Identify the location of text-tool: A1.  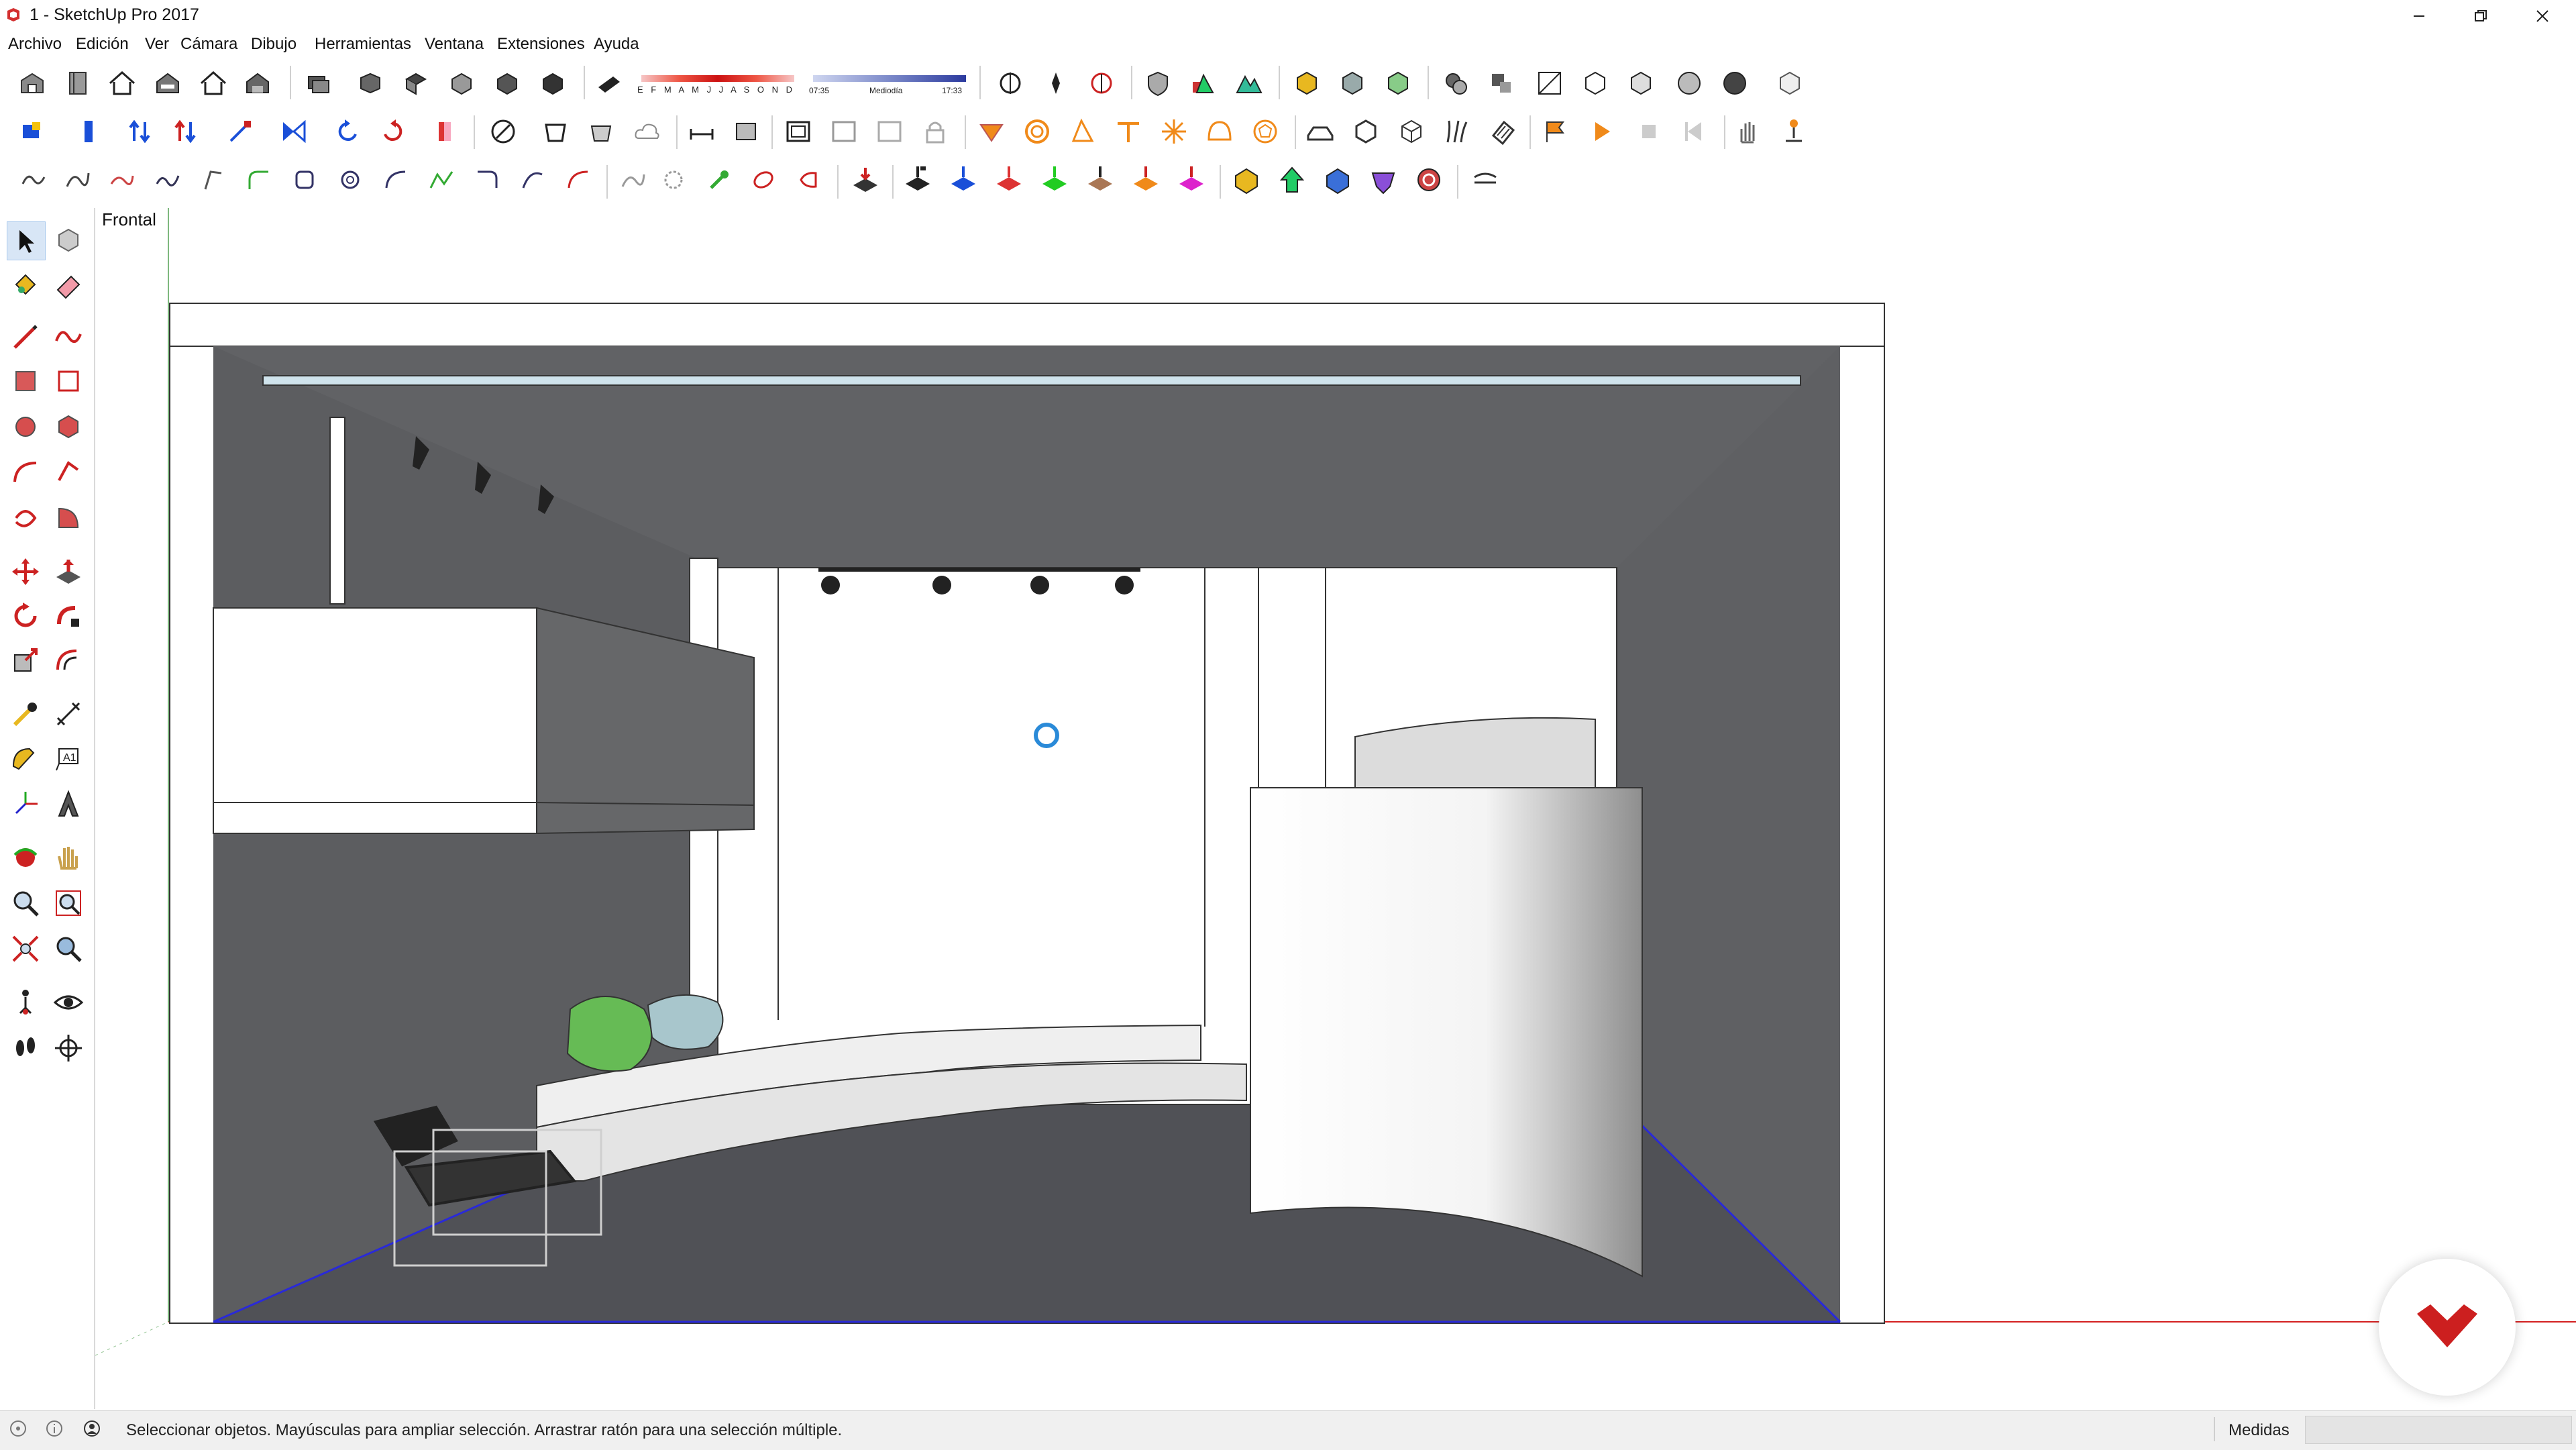
(68, 758).